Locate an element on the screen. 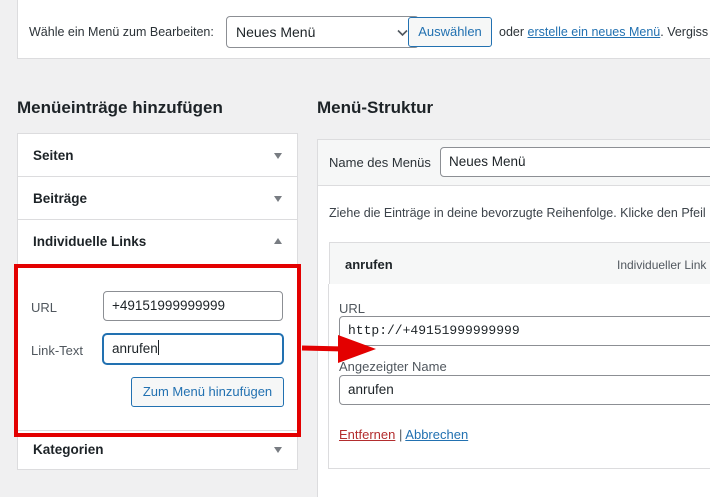 The height and width of the screenshot is (497, 710). accordion-section-label: Seiten is located at coordinates (53, 155).